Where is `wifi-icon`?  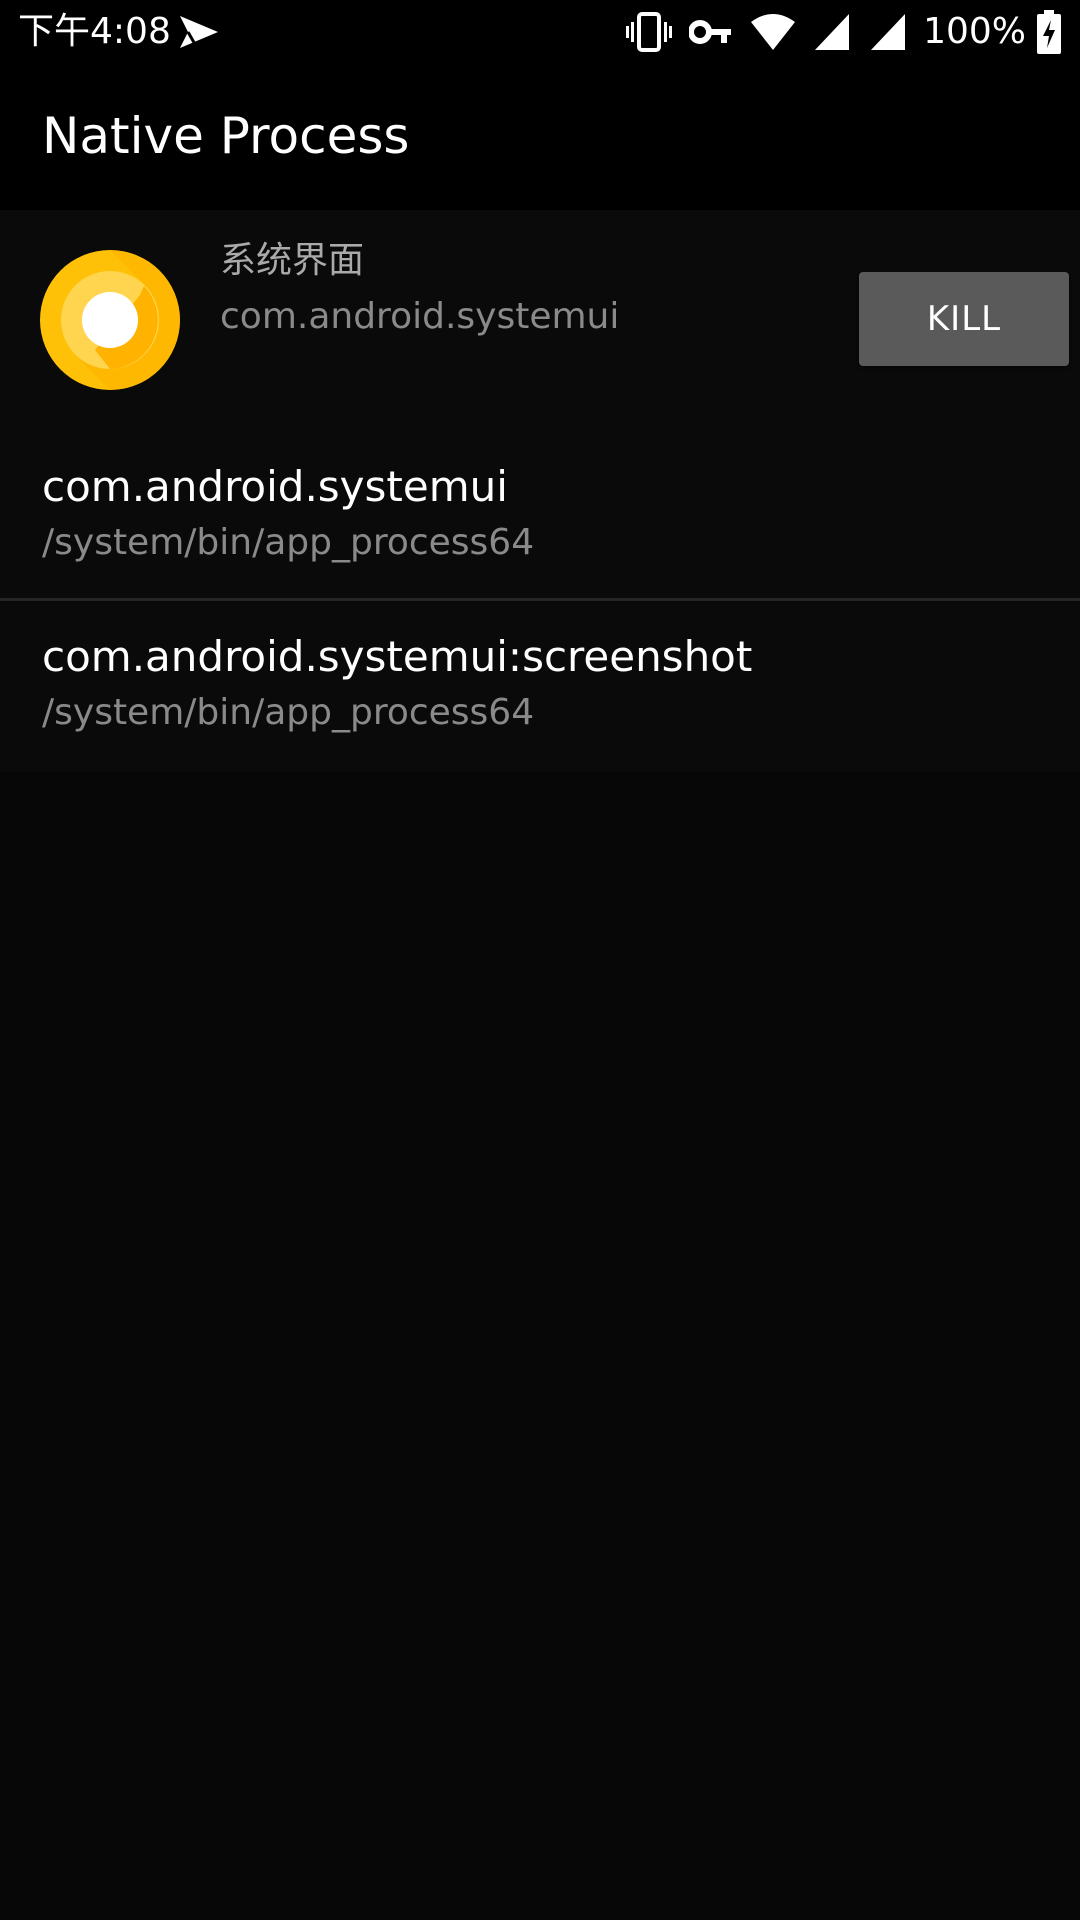
wifi-icon is located at coordinates (773, 32).